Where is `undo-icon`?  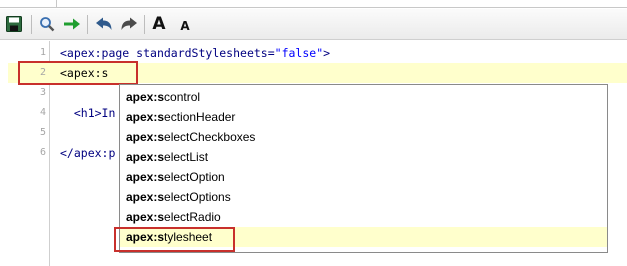 undo-icon is located at coordinates (104, 24).